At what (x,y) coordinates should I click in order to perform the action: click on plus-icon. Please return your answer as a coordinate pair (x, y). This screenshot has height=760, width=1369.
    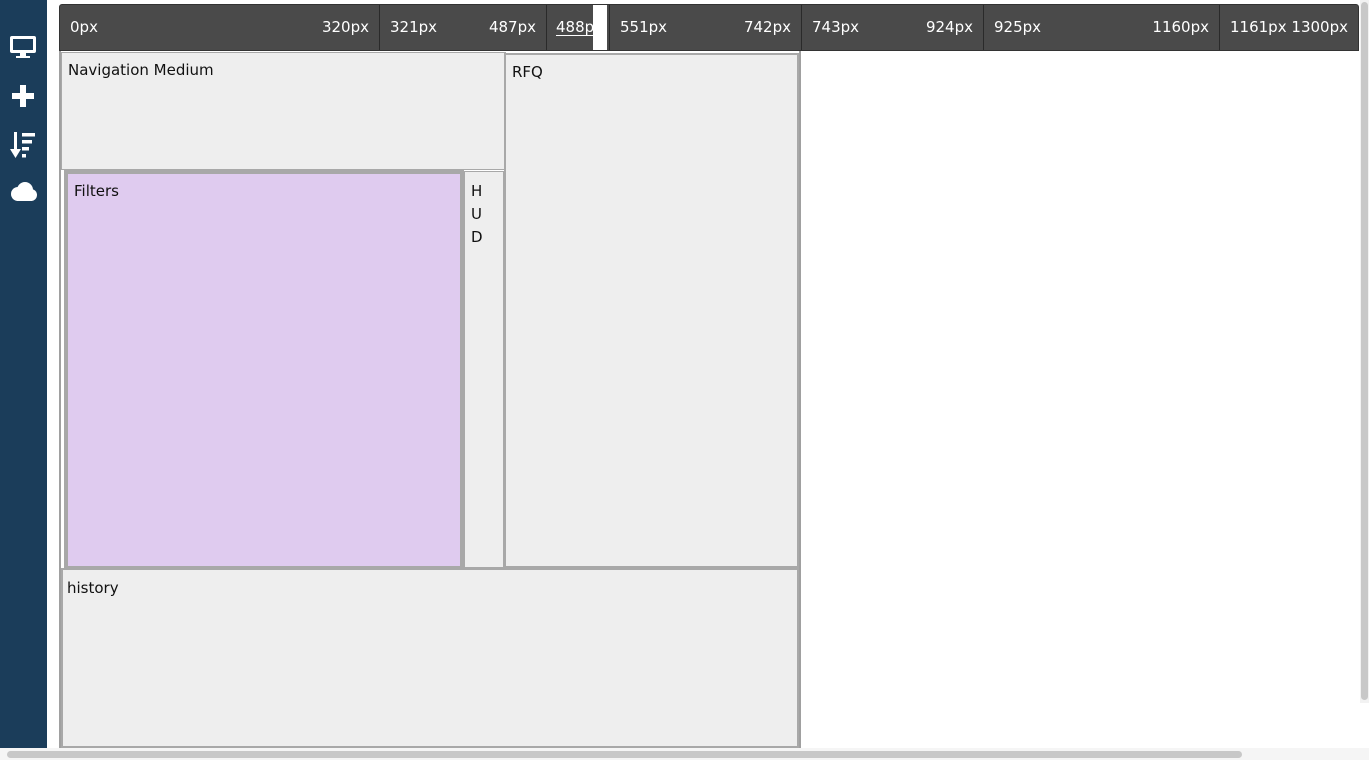
    Looking at the image, I should click on (23, 96).